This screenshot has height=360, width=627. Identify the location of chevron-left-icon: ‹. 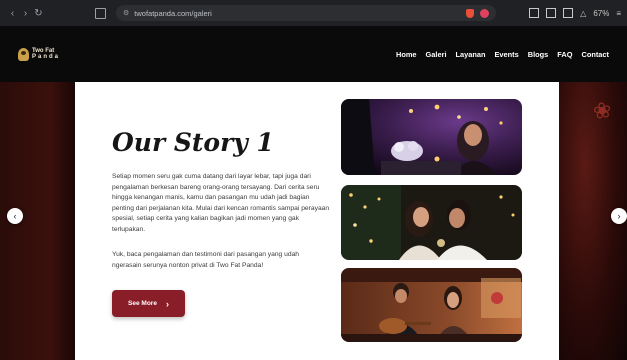
(15, 216).